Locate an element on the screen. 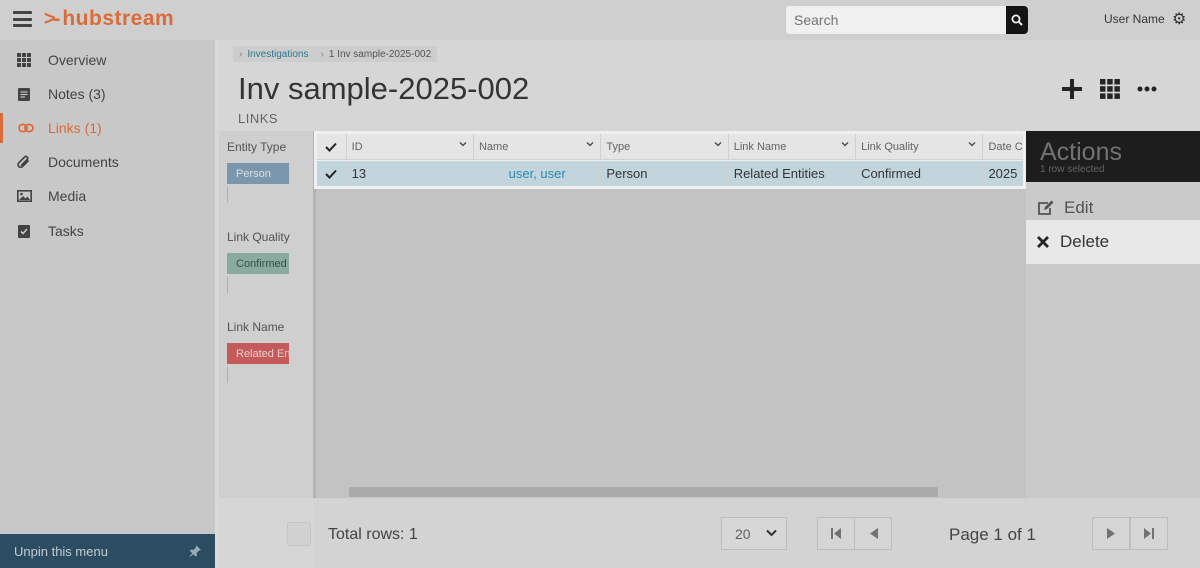 The height and width of the screenshot is (568, 1200). breadcrumb-item-investigations: › Investigations is located at coordinates (274, 54).